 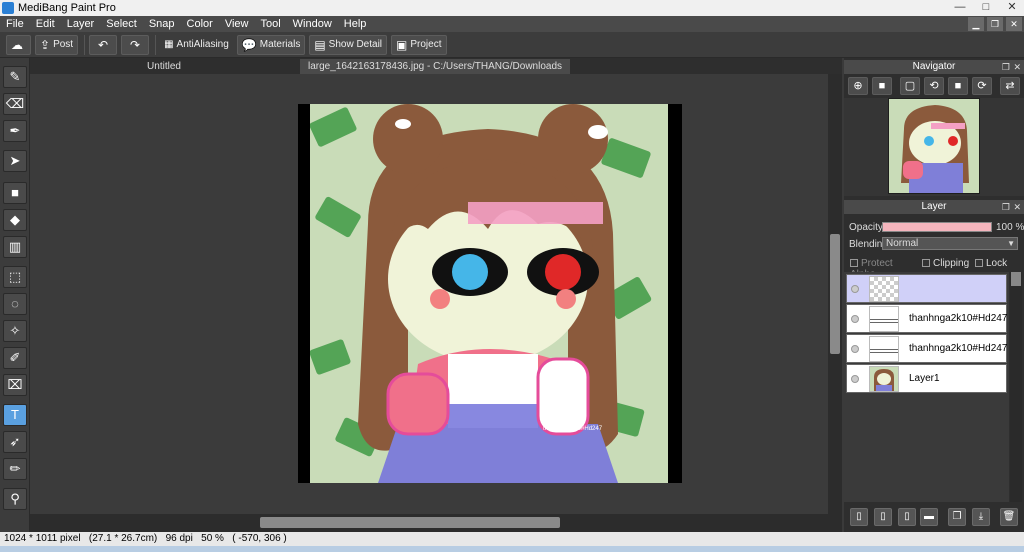 What do you see at coordinates (15, 24) in the screenshot?
I see `menu-file: File` at bounding box center [15, 24].